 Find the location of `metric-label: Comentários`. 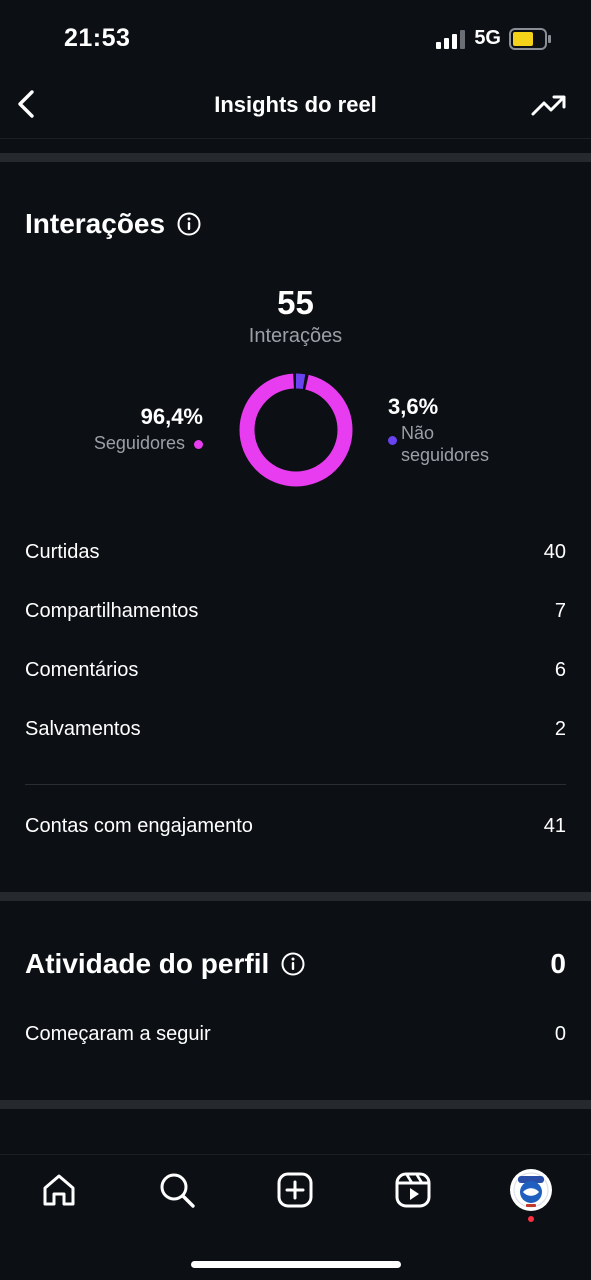

metric-label: Comentários is located at coordinates (82, 670).